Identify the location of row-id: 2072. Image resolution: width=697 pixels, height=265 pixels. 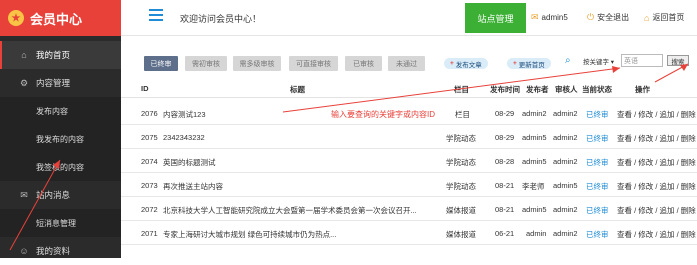
(149, 209).